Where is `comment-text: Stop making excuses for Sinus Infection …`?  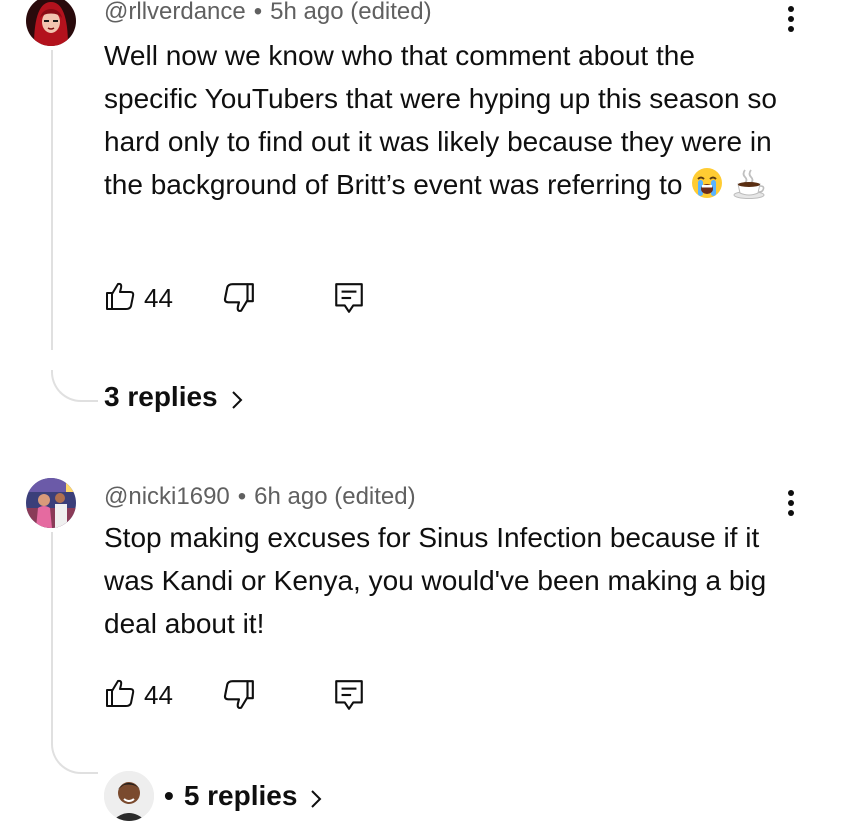
comment-text: Stop making excuses for Sinus Infection … is located at coordinates (435, 580).